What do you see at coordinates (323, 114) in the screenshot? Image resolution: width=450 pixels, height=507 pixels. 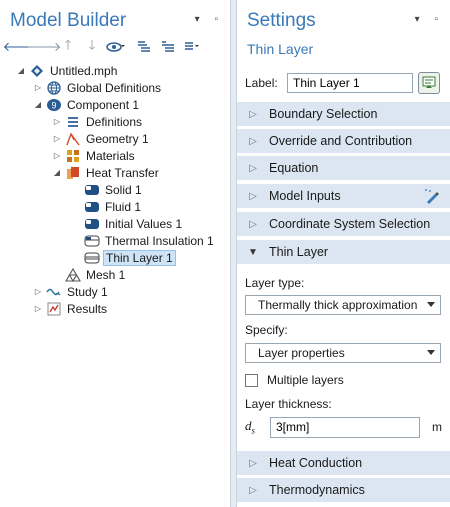 I see `section-label: Boundary Selection` at bounding box center [323, 114].